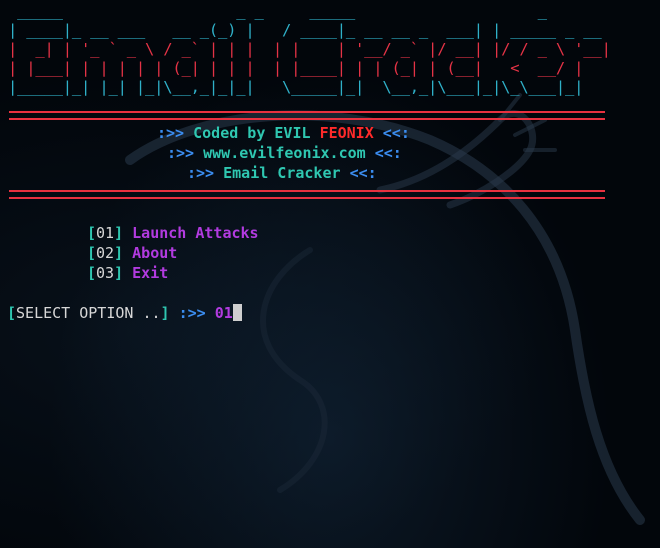 This screenshot has height=548, width=660. What do you see at coordinates (237, 312) in the screenshot?
I see `text-cursor` at bounding box center [237, 312].